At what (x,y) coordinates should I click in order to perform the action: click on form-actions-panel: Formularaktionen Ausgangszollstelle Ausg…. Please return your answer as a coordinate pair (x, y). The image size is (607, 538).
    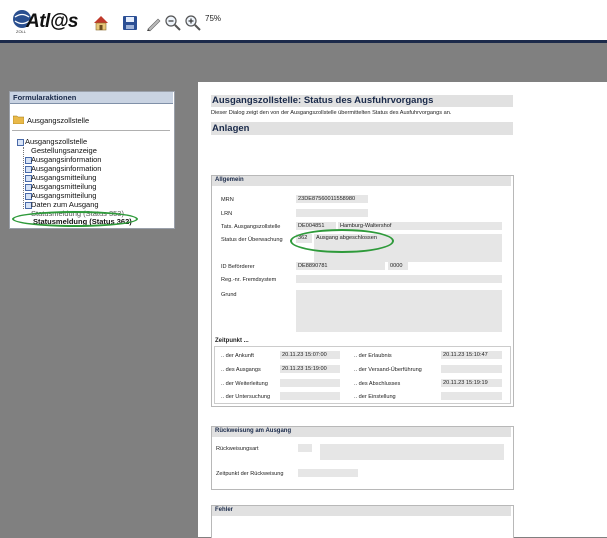
    Looking at the image, I should click on (92, 160).